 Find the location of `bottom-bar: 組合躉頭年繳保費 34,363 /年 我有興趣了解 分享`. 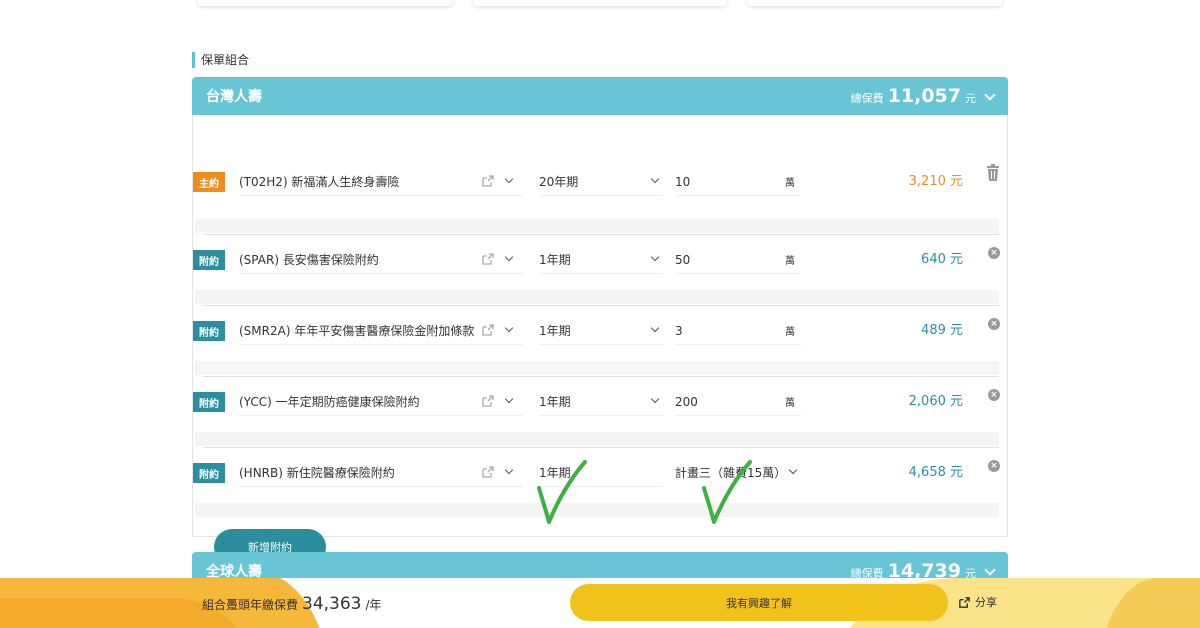

bottom-bar: 組合躉頭年繳保費 34,363 /年 我有興趣了解 分享 is located at coordinates (600, 603).